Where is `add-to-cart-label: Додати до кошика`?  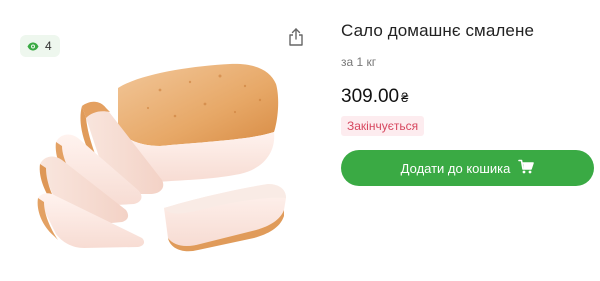 add-to-cart-label: Додати до кошика is located at coordinates (455, 168).